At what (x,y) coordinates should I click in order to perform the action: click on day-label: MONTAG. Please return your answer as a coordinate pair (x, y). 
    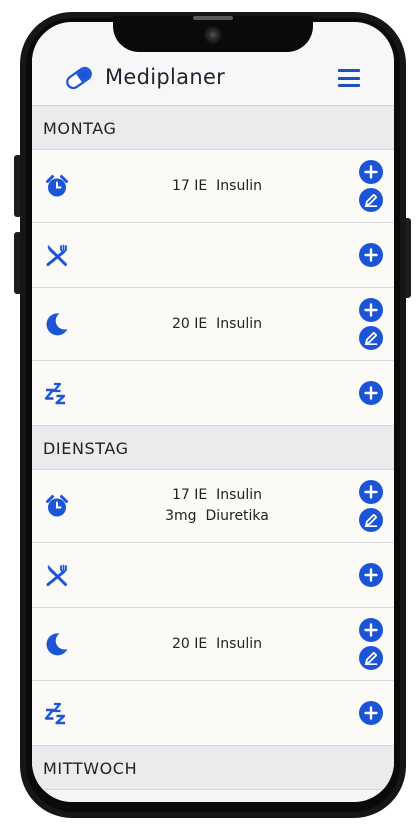
    Looking at the image, I should click on (80, 128).